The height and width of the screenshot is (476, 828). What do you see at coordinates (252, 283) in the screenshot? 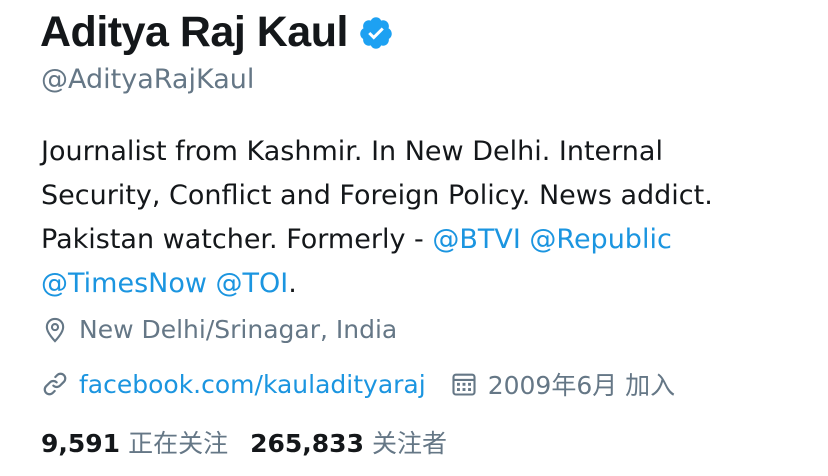
I see `mention-link-toi: @TOI` at bounding box center [252, 283].